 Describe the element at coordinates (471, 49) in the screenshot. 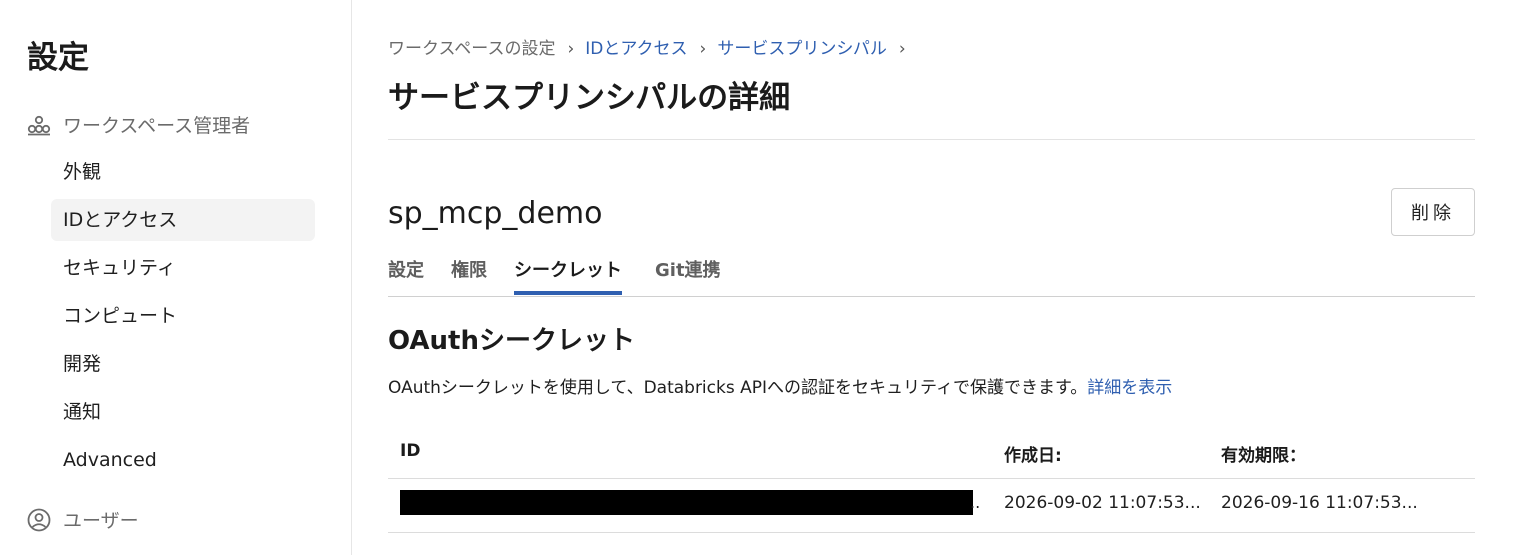

I see `breadcrumb-workspace-settings: ワークスペースの設定` at that location.